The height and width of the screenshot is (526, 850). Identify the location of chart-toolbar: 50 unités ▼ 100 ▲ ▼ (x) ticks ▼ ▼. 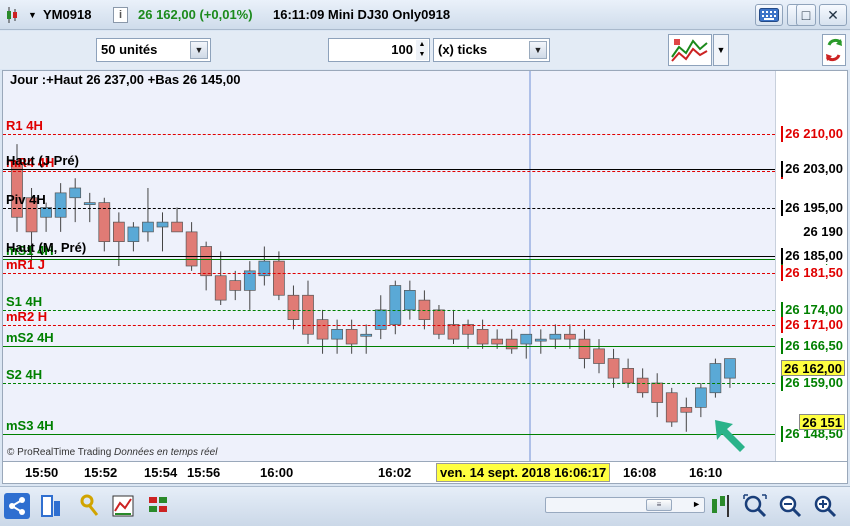
(425, 50).